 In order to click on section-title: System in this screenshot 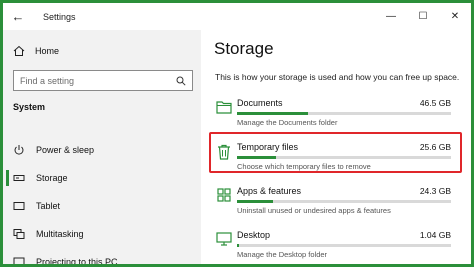, I will do `click(29, 107)`.